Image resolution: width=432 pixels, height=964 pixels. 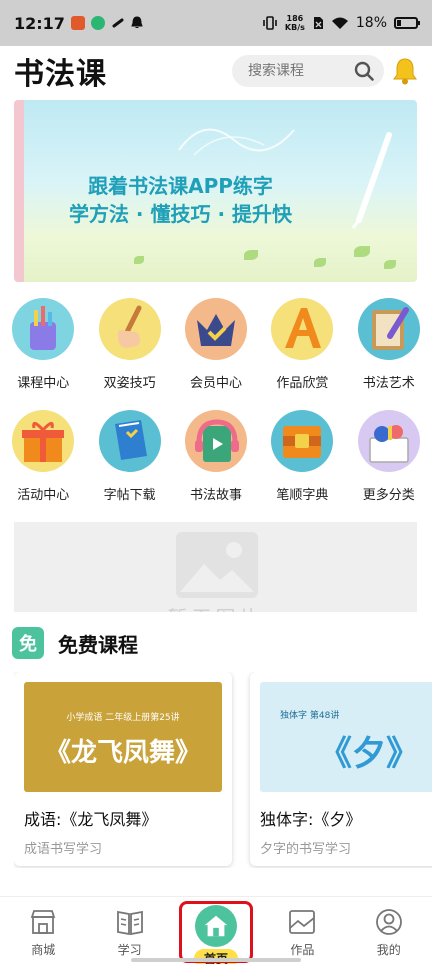 I want to click on course-title: 成语:《龙飞凤舞》, so click(x=91, y=819).